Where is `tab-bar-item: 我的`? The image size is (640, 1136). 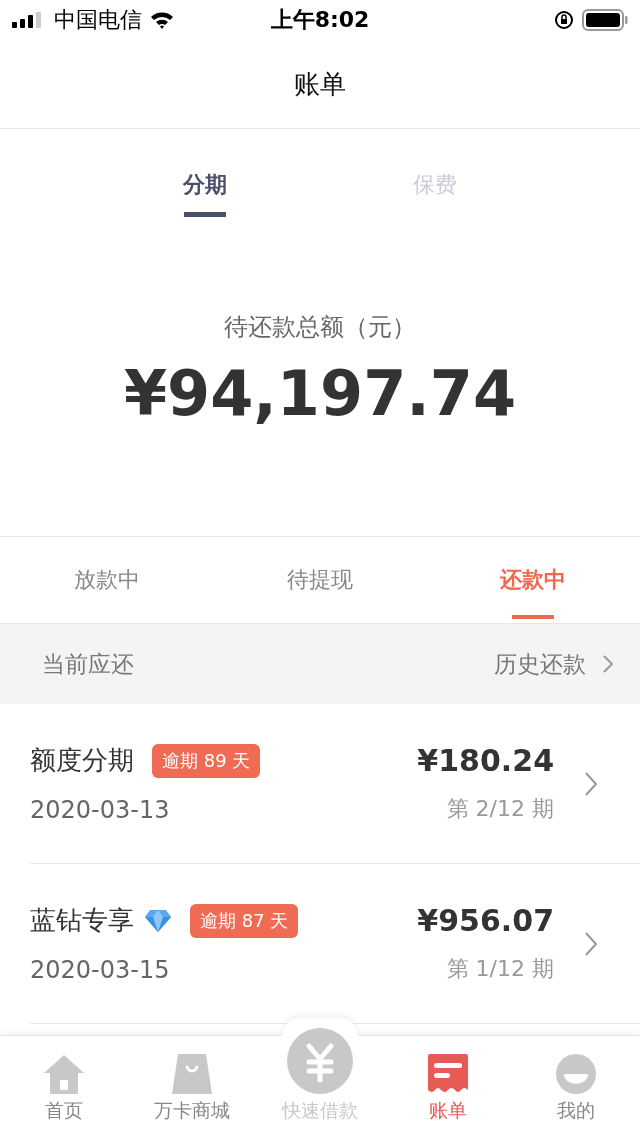 tab-bar-item: 我的 is located at coordinates (576, 1086).